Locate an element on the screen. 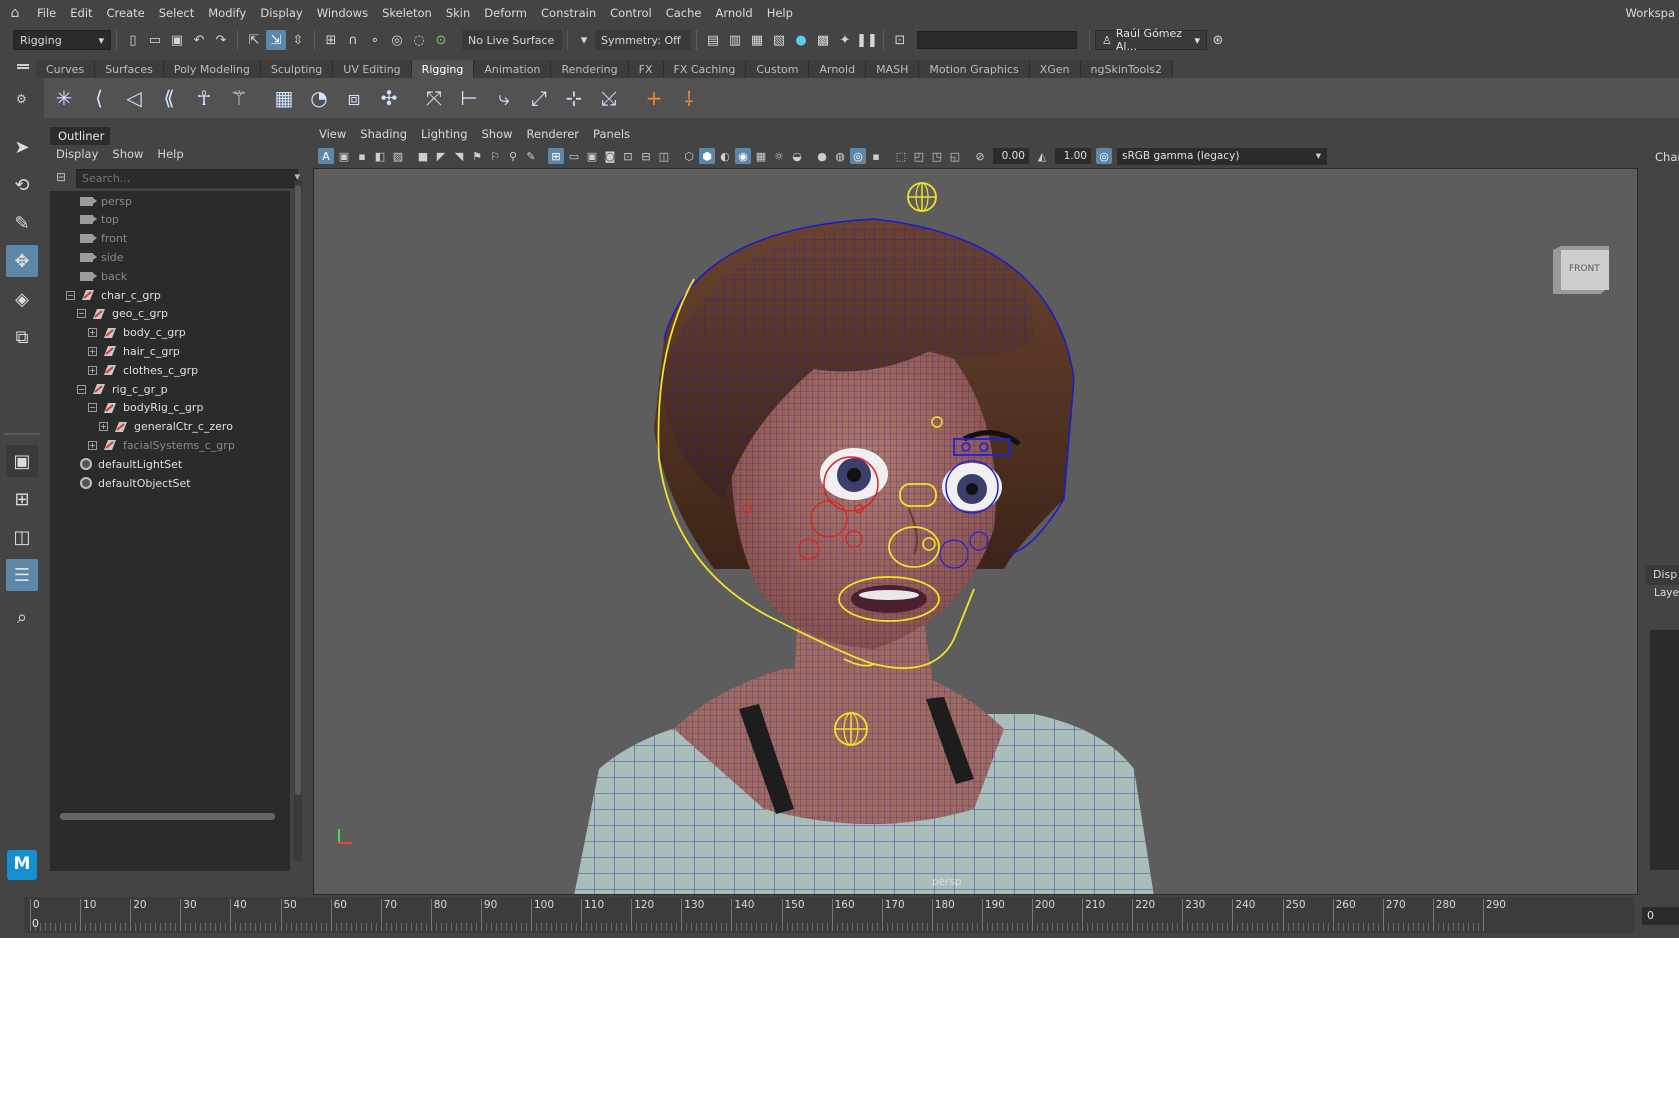 Image resolution: width=1679 pixels, height=1108 pixels. ipr-render-icon: ▦ is located at coordinates (757, 40).